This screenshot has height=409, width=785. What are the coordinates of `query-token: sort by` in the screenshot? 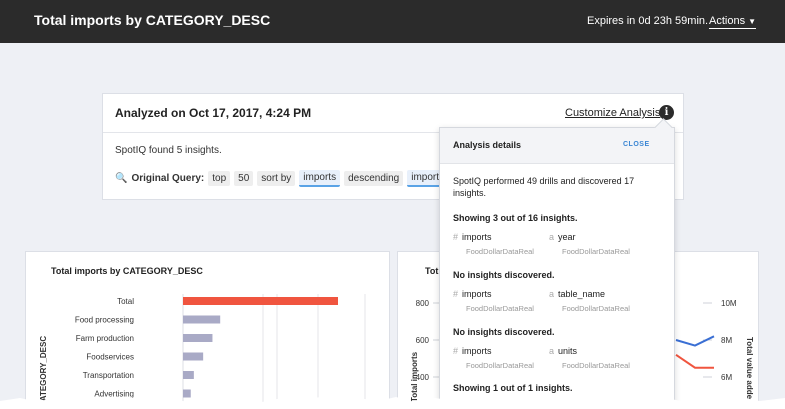 It's located at (276, 178).